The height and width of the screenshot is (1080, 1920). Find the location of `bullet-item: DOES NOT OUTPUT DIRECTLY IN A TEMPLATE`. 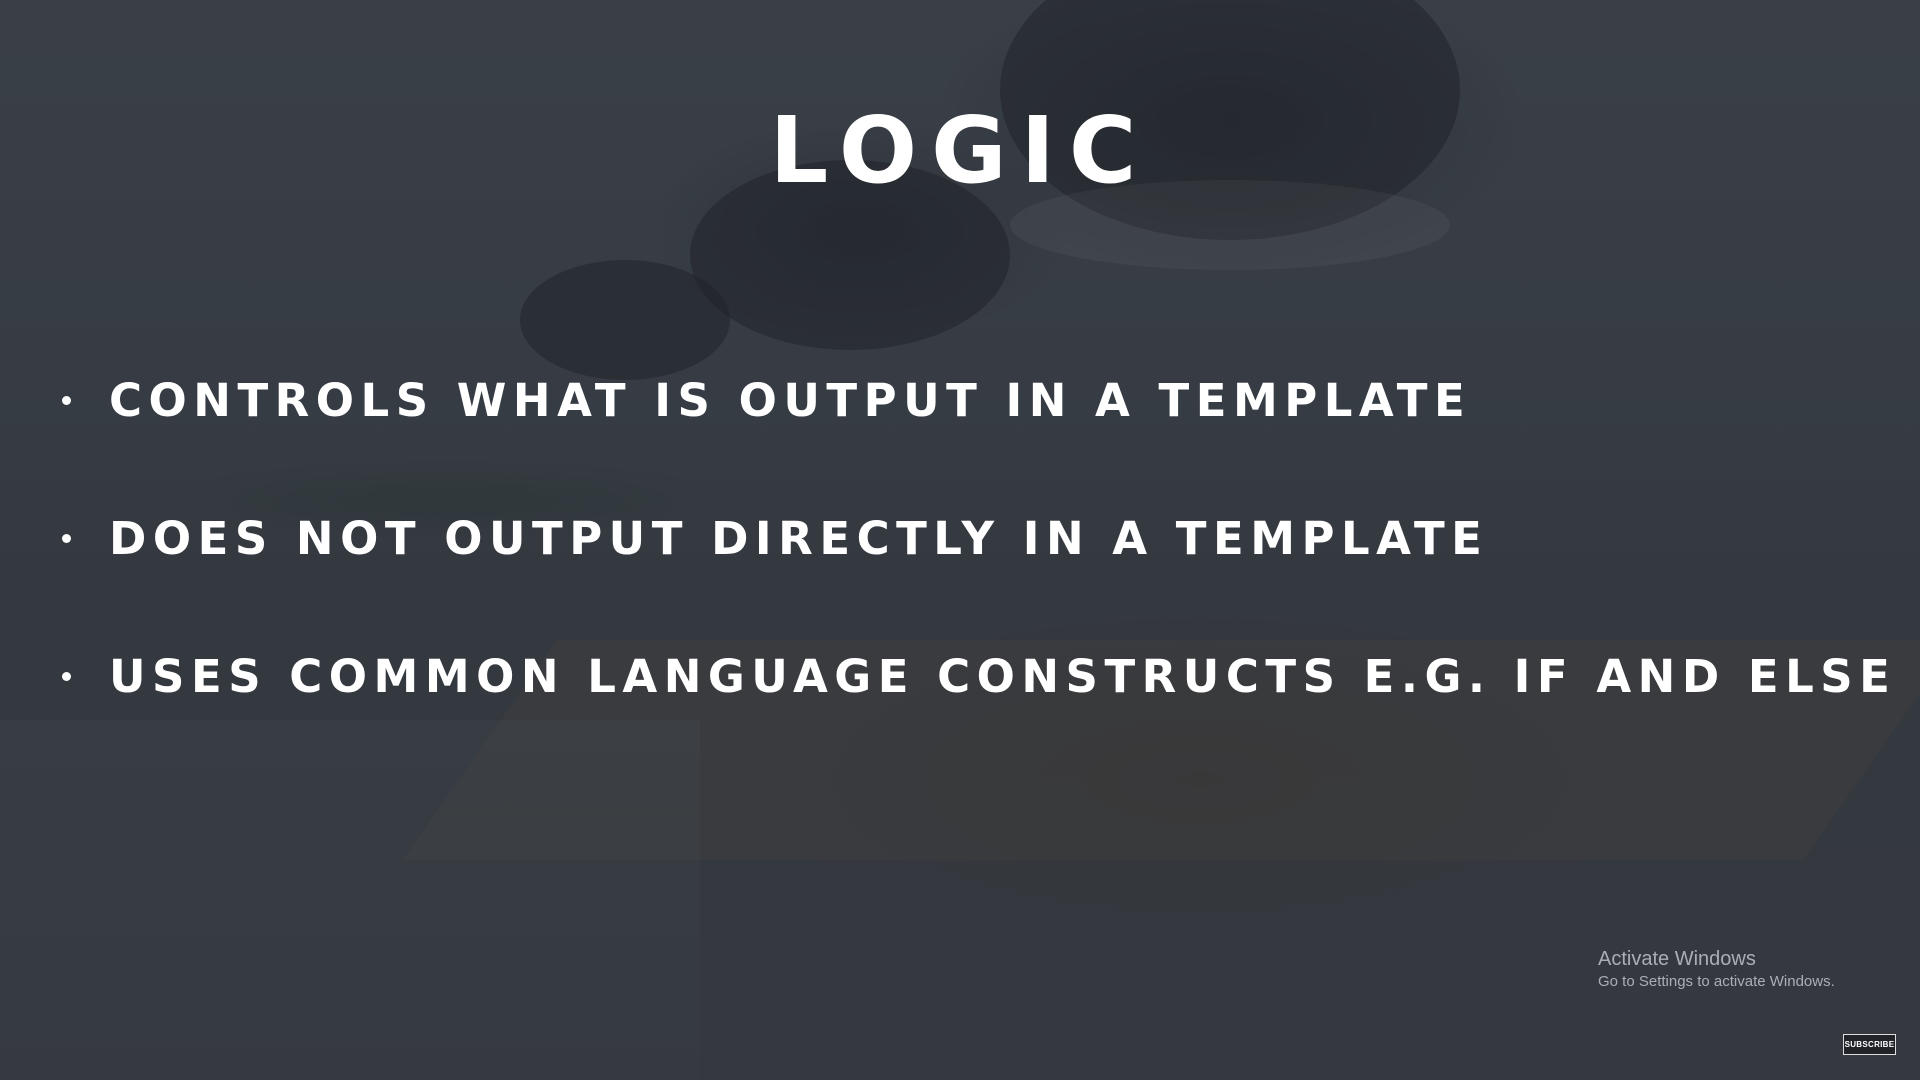

bullet-item: DOES NOT OUTPUT DIRECTLY IN A TEMPLATE is located at coordinates (979, 538).